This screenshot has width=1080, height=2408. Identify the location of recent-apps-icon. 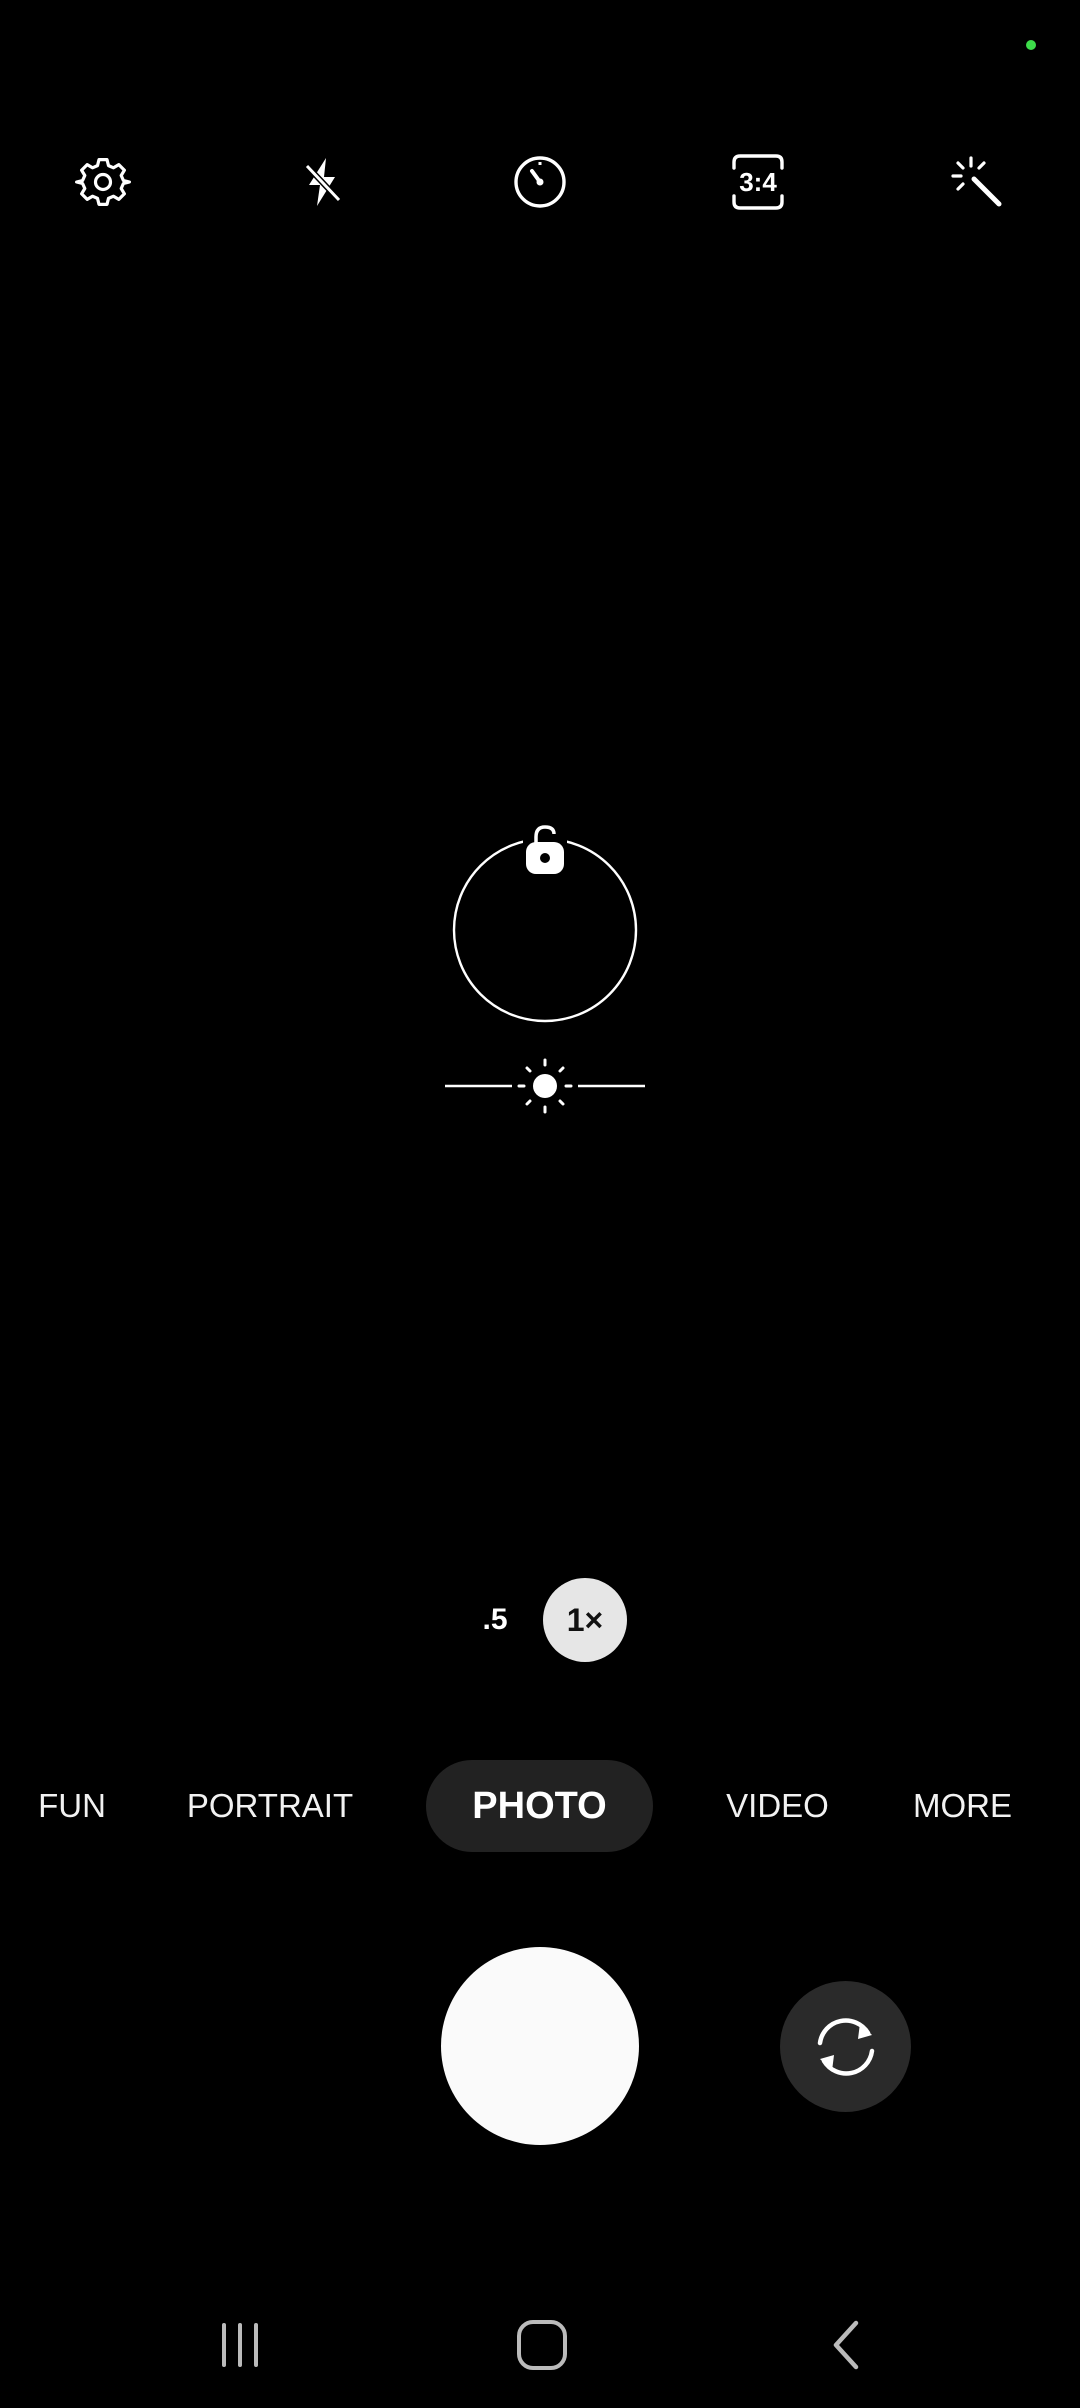
(240, 2345).